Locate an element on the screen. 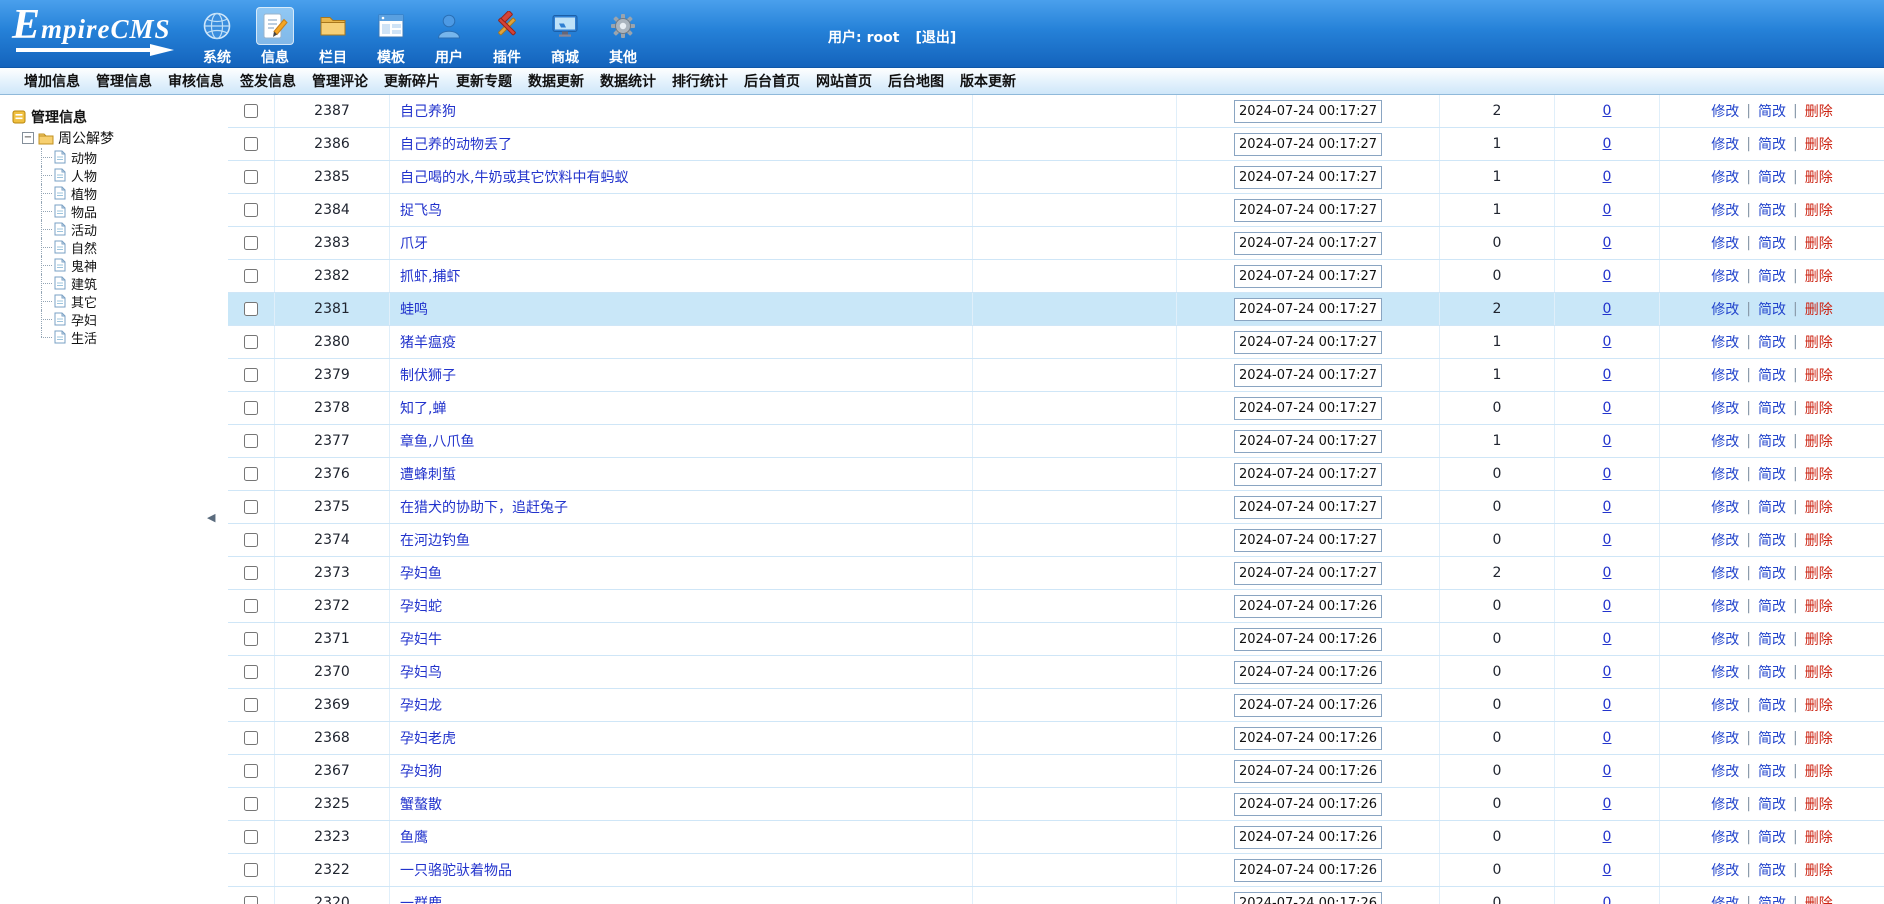 This screenshot has height=904, width=1884. tree-item-category: 孕妇 is located at coordinates (133, 319).